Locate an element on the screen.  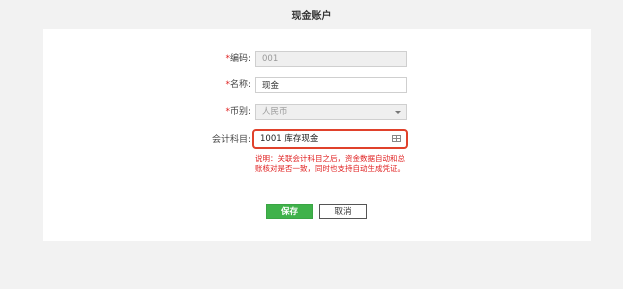
grid-icon is located at coordinates (396, 138).